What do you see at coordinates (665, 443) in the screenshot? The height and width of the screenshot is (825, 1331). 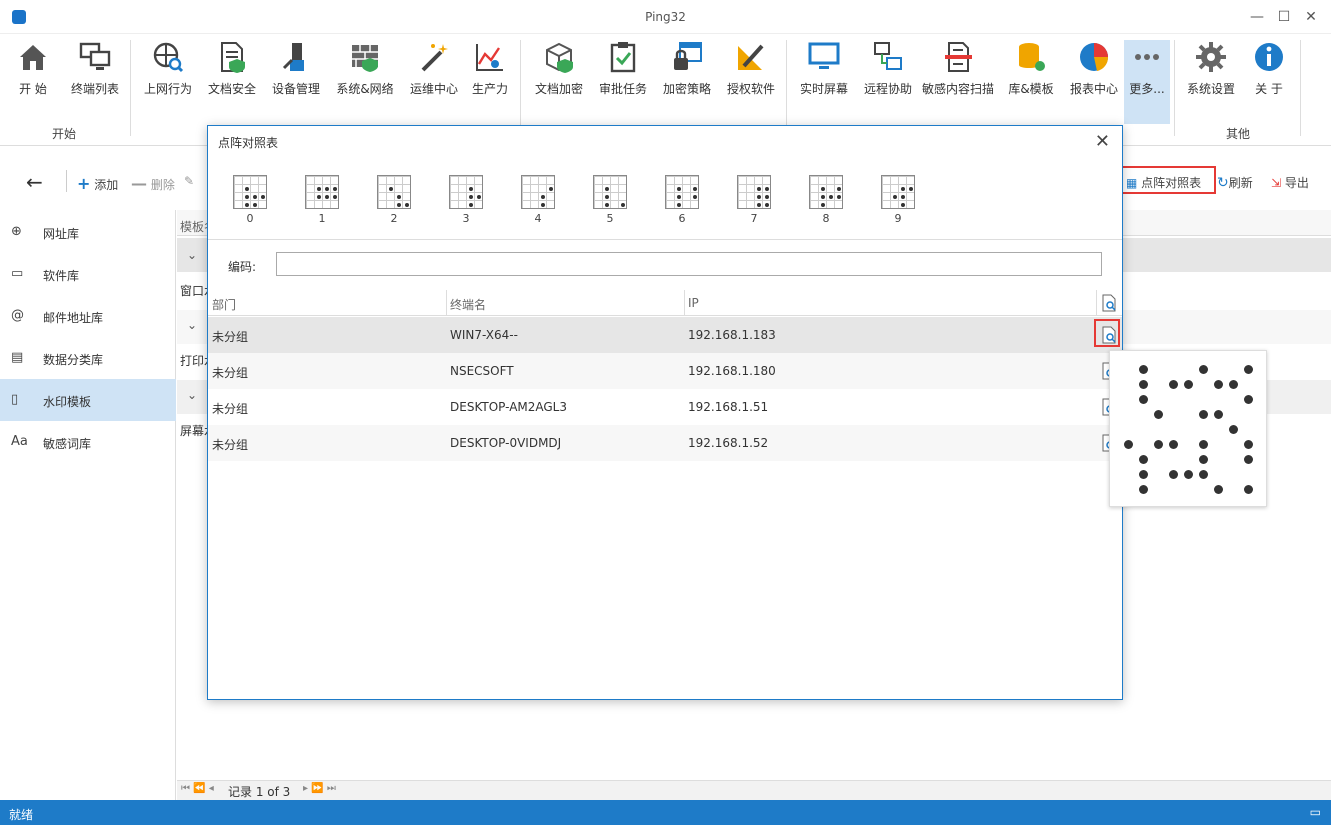 I see `table-row: 未分组 DESKTOP-0VIDMDJ 192.168.1.52` at bounding box center [665, 443].